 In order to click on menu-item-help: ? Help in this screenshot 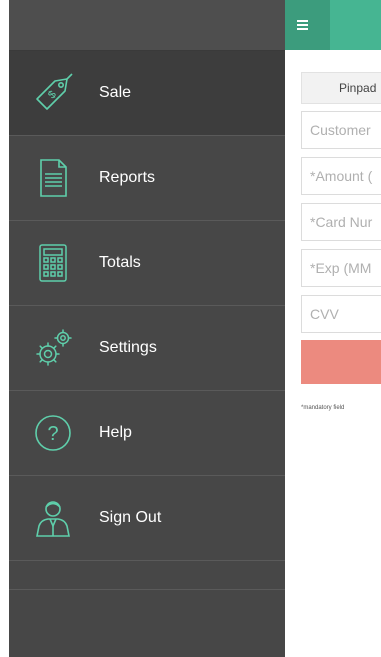, I will do `click(147, 433)`.